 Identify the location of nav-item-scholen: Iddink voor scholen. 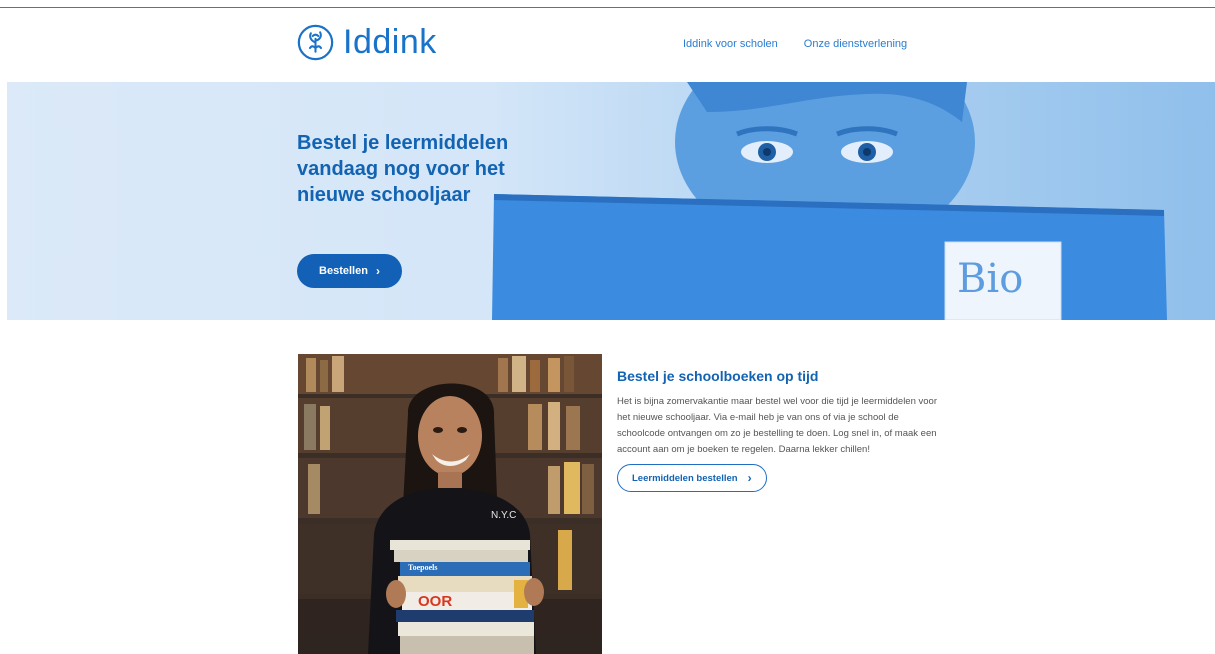
(730, 44).